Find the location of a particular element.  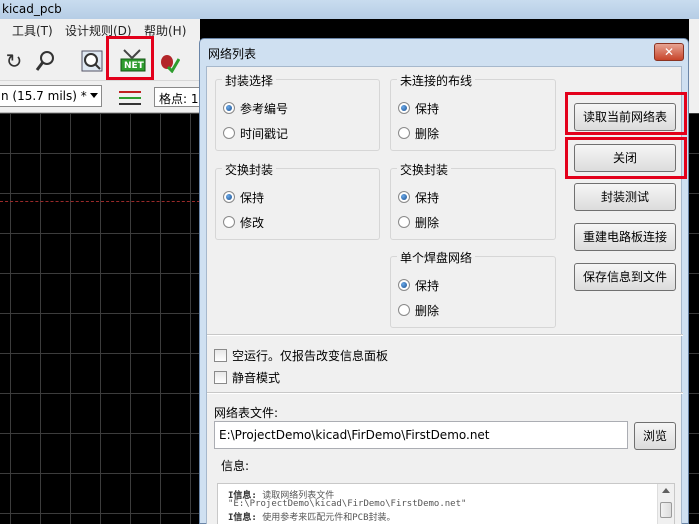

radio-keep-extra: 保持 is located at coordinates (418, 197).